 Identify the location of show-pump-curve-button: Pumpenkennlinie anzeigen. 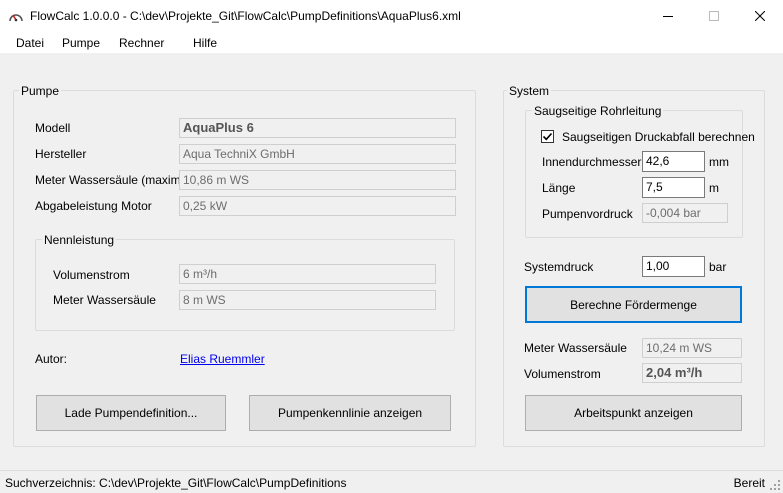
(350, 413).